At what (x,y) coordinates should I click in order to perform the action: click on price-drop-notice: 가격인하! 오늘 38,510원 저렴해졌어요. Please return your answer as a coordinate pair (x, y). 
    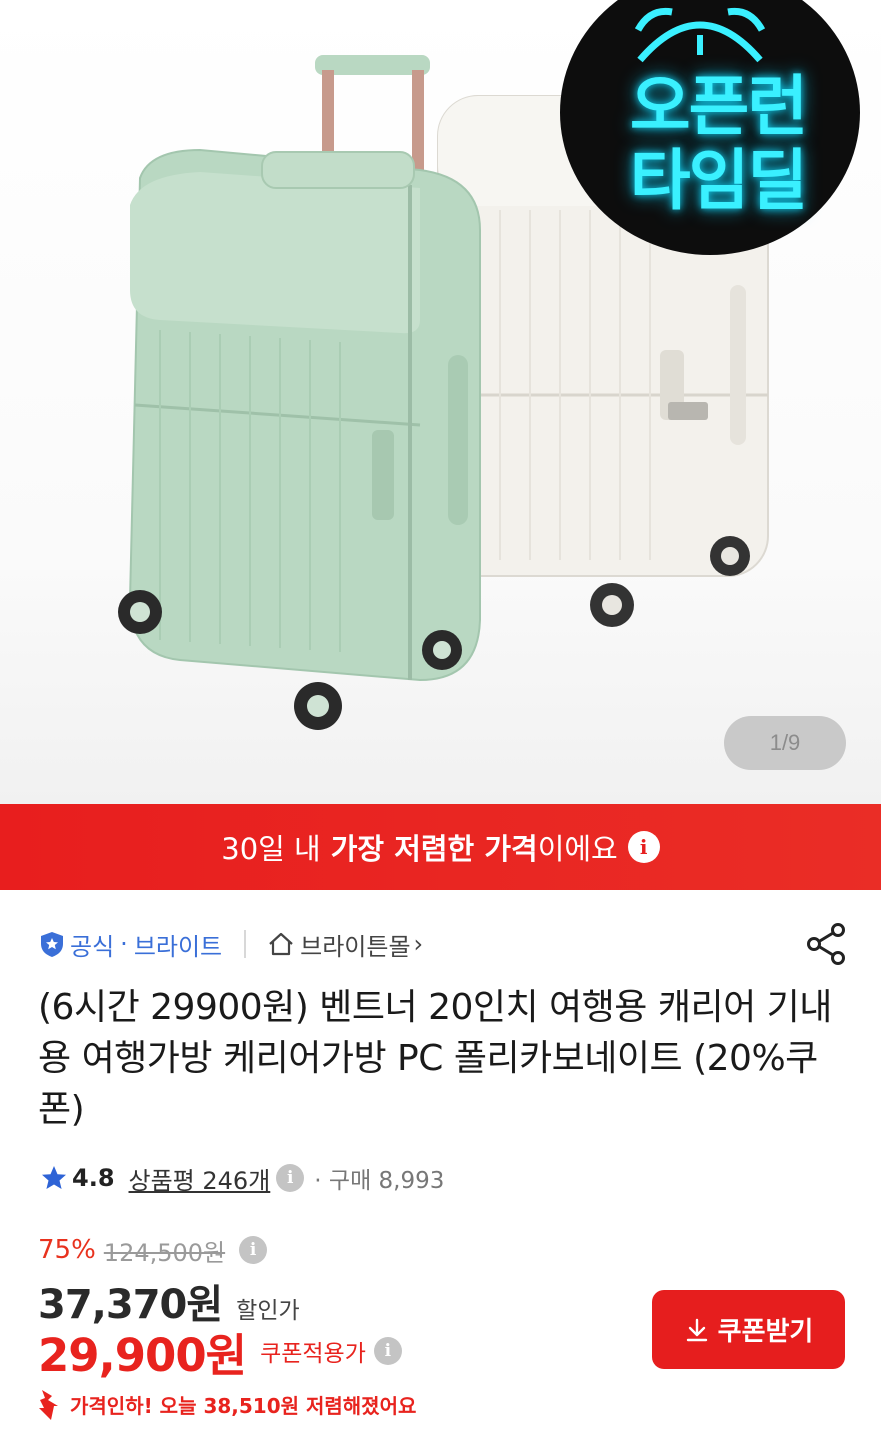
    Looking at the image, I should click on (226, 1404).